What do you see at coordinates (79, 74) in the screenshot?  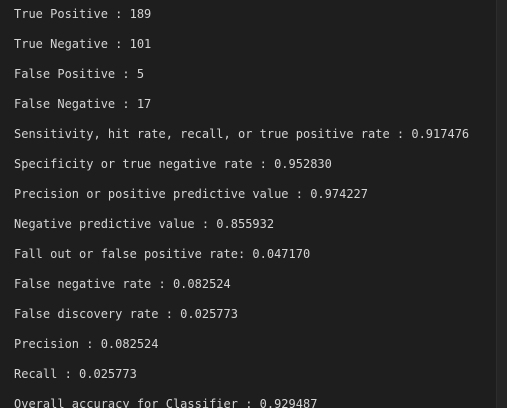 I see `output-line-false-positive: False Positive : 5` at bounding box center [79, 74].